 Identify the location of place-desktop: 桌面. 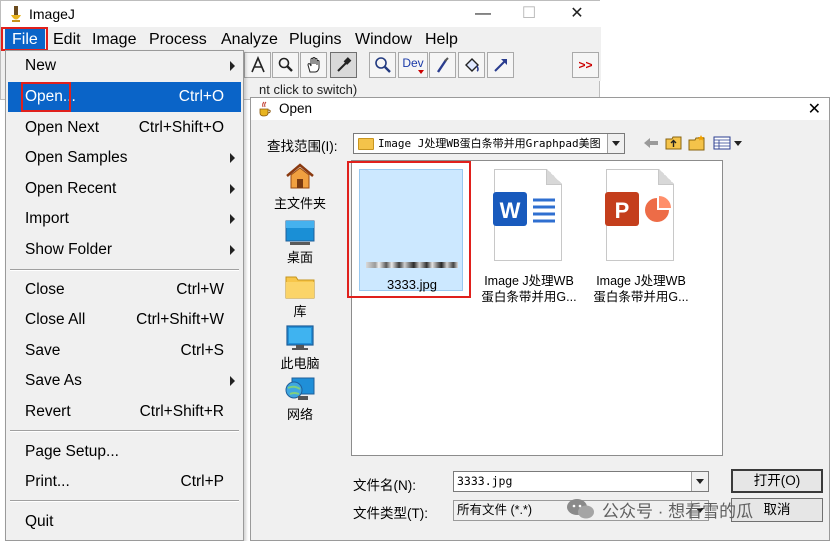
(300, 242).